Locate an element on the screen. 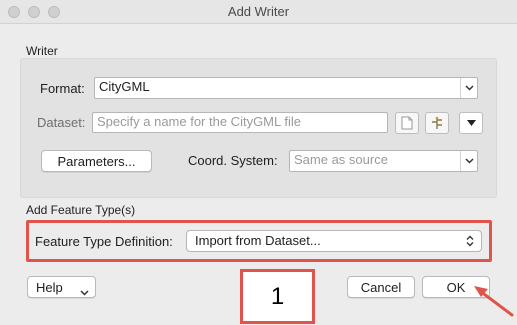 The height and width of the screenshot is (325, 517). format-value: CityGML is located at coordinates (124, 86).